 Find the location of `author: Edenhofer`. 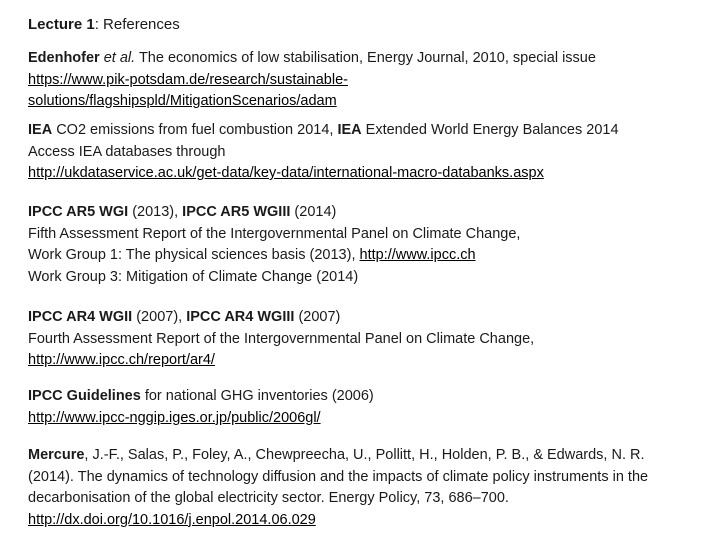

author: Edenhofer is located at coordinates (64, 58).